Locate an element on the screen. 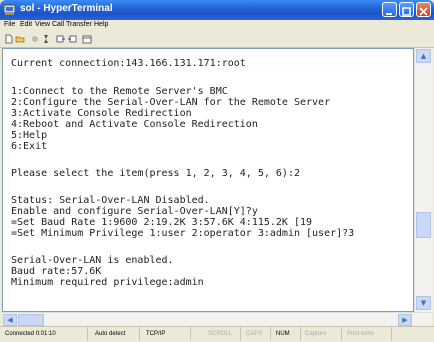 This screenshot has width=434, height=342. menu-file: File is located at coordinates (9, 24).